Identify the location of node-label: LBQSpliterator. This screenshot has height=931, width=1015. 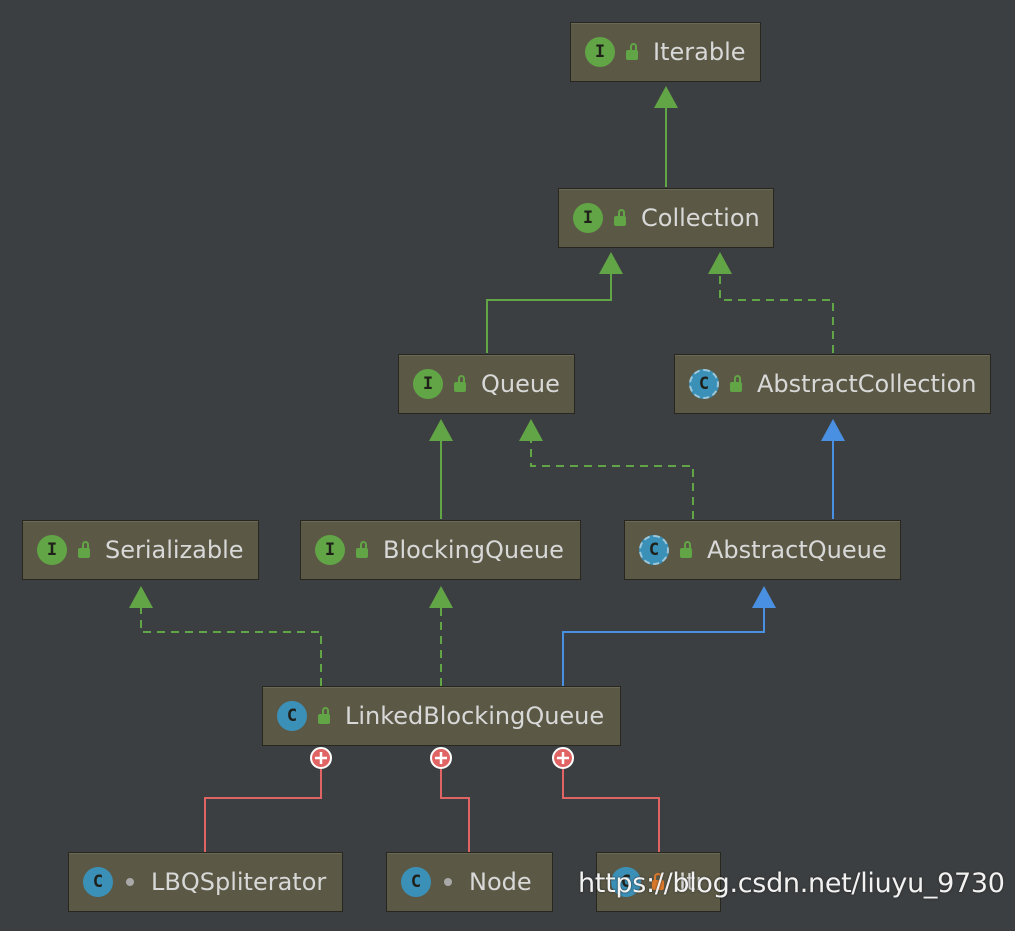
(239, 882).